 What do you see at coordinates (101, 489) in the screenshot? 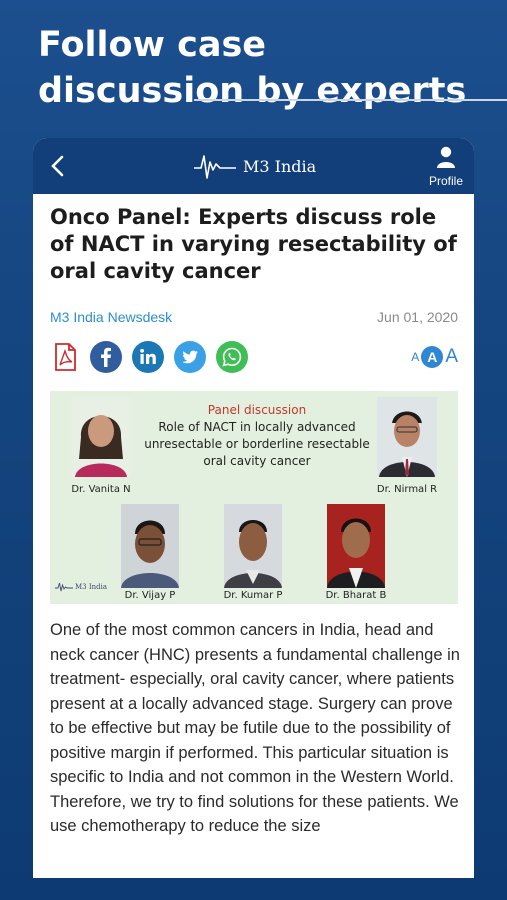
I see `expert-name: Dr. Vanita N` at bounding box center [101, 489].